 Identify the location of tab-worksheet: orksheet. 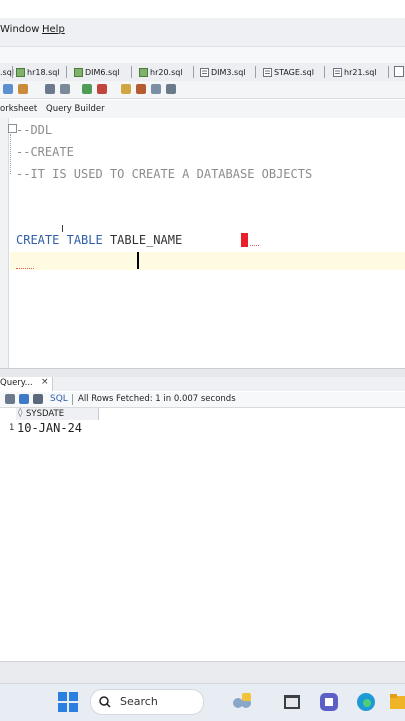
(18, 109).